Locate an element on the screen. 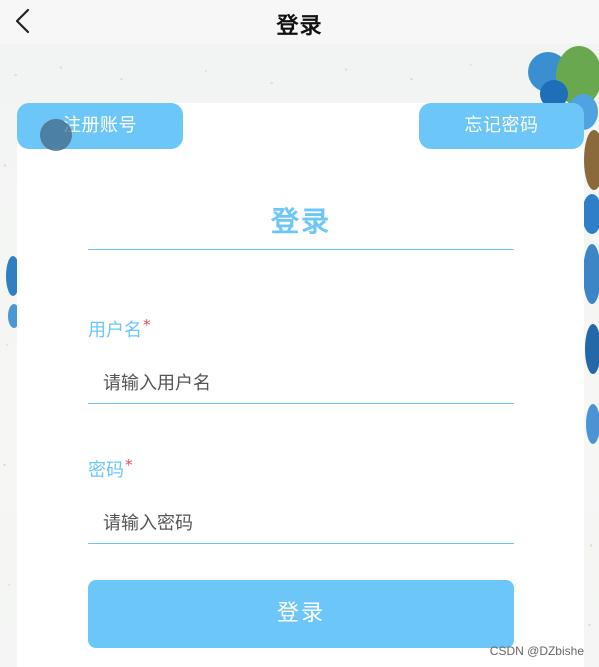 Image resolution: width=599 pixels, height=667 pixels. password-label-text: 密码 is located at coordinates (106, 470).